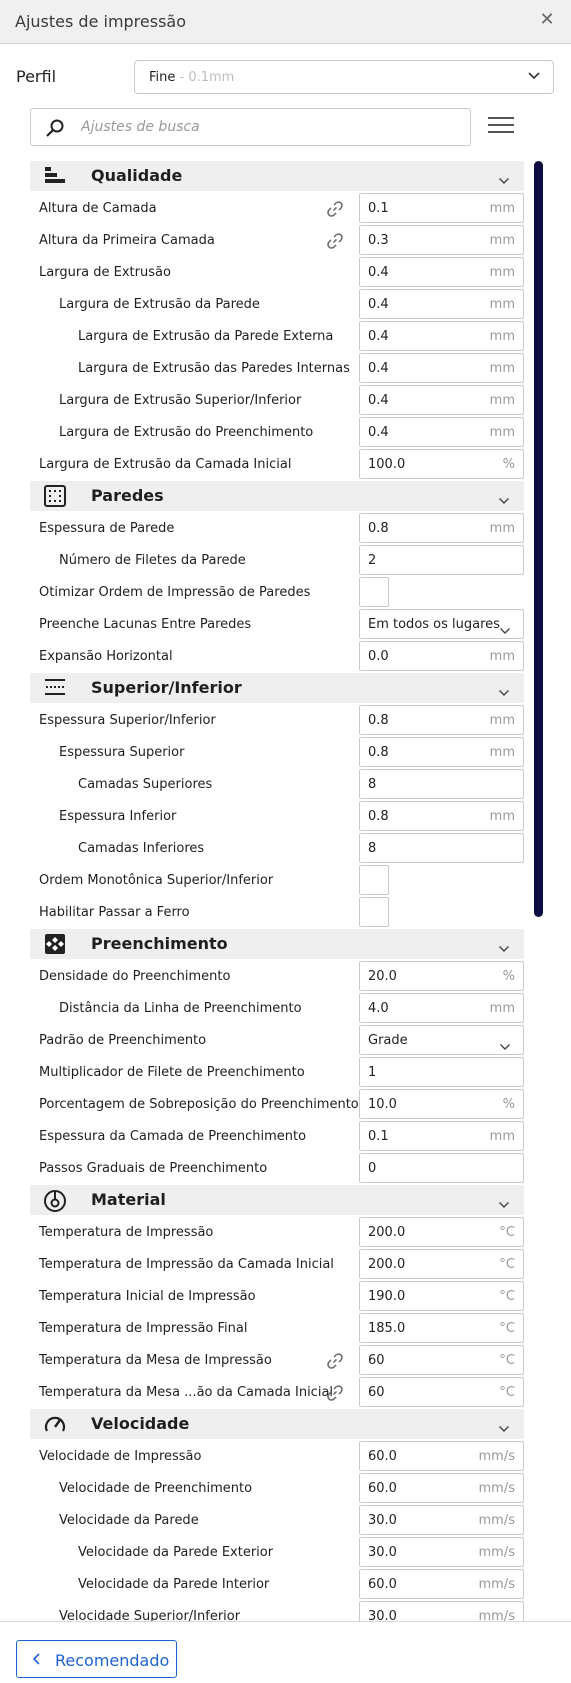  Describe the element at coordinates (277, 496) in the screenshot. I see `category-paredes: Paredes` at that location.